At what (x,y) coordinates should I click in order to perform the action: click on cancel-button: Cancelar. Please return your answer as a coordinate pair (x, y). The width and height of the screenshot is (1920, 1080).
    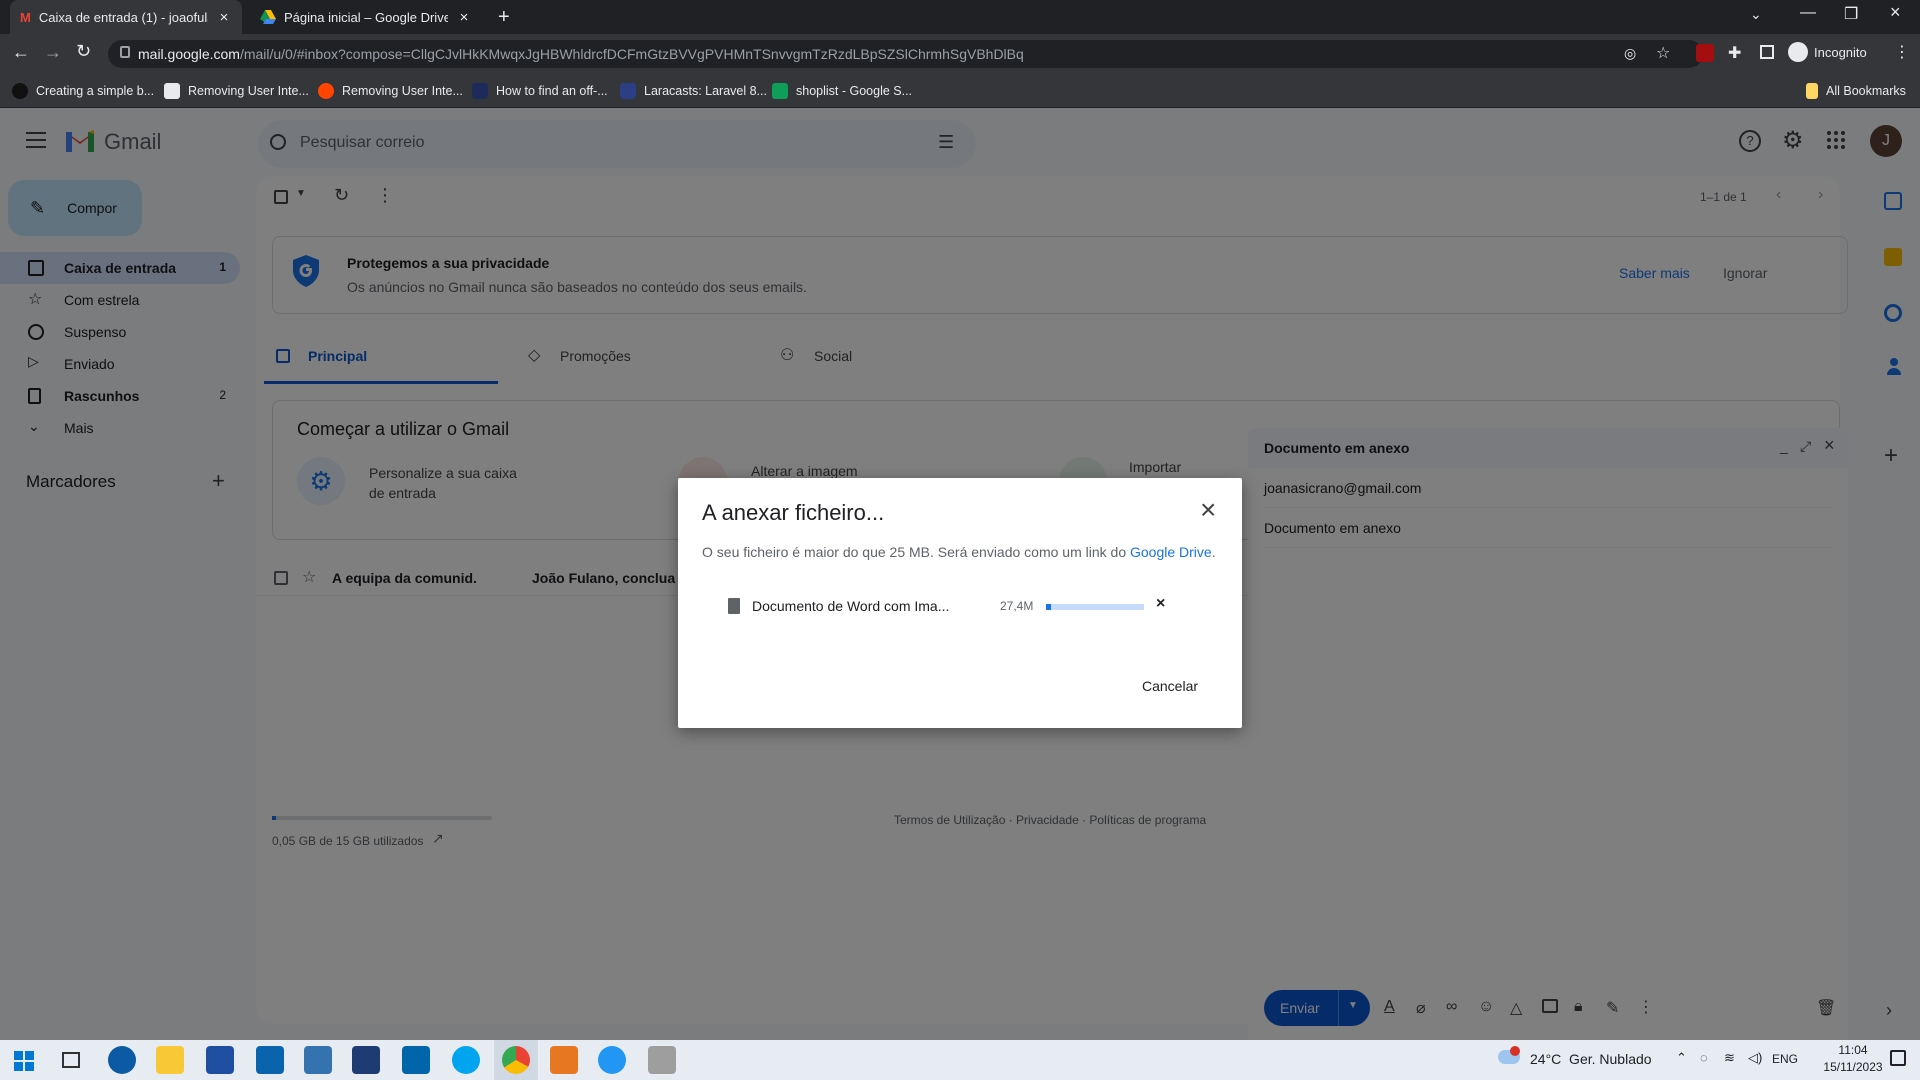
    Looking at the image, I should click on (1170, 686).